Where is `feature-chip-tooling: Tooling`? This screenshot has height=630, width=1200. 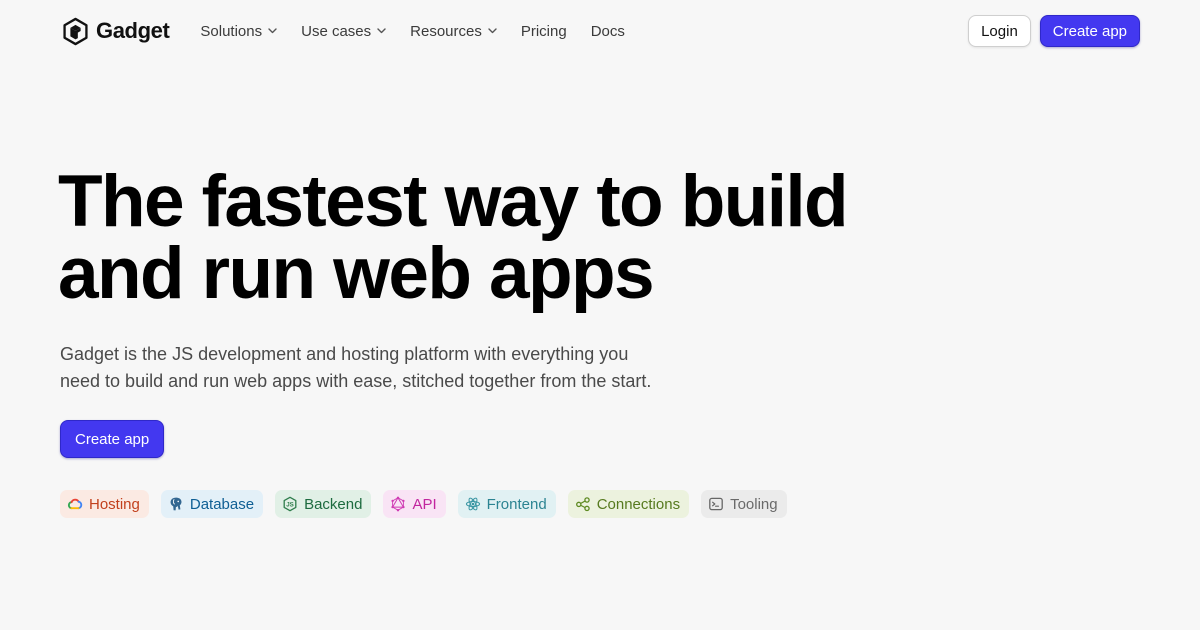
feature-chip-tooling: Tooling is located at coordinates (744, 504).